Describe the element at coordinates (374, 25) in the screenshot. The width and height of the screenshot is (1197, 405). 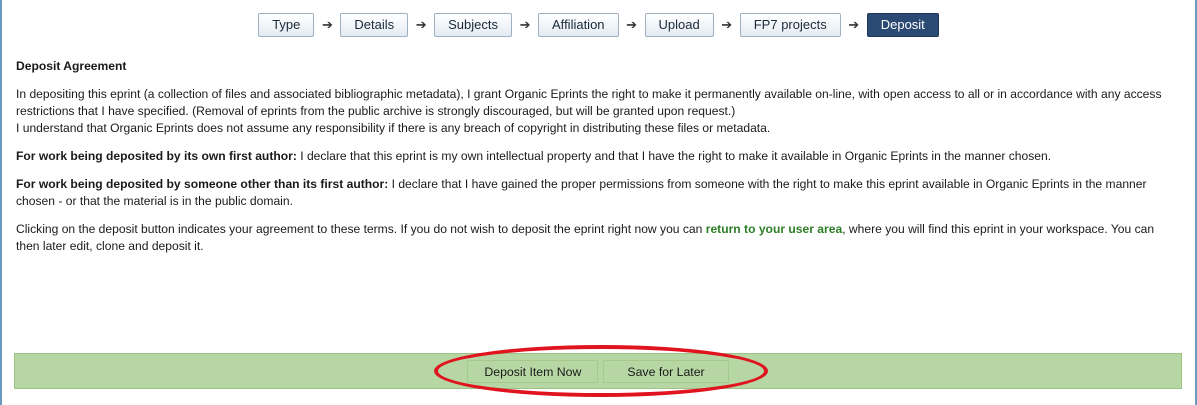
I see `workflow-step-details: Details` at that location.